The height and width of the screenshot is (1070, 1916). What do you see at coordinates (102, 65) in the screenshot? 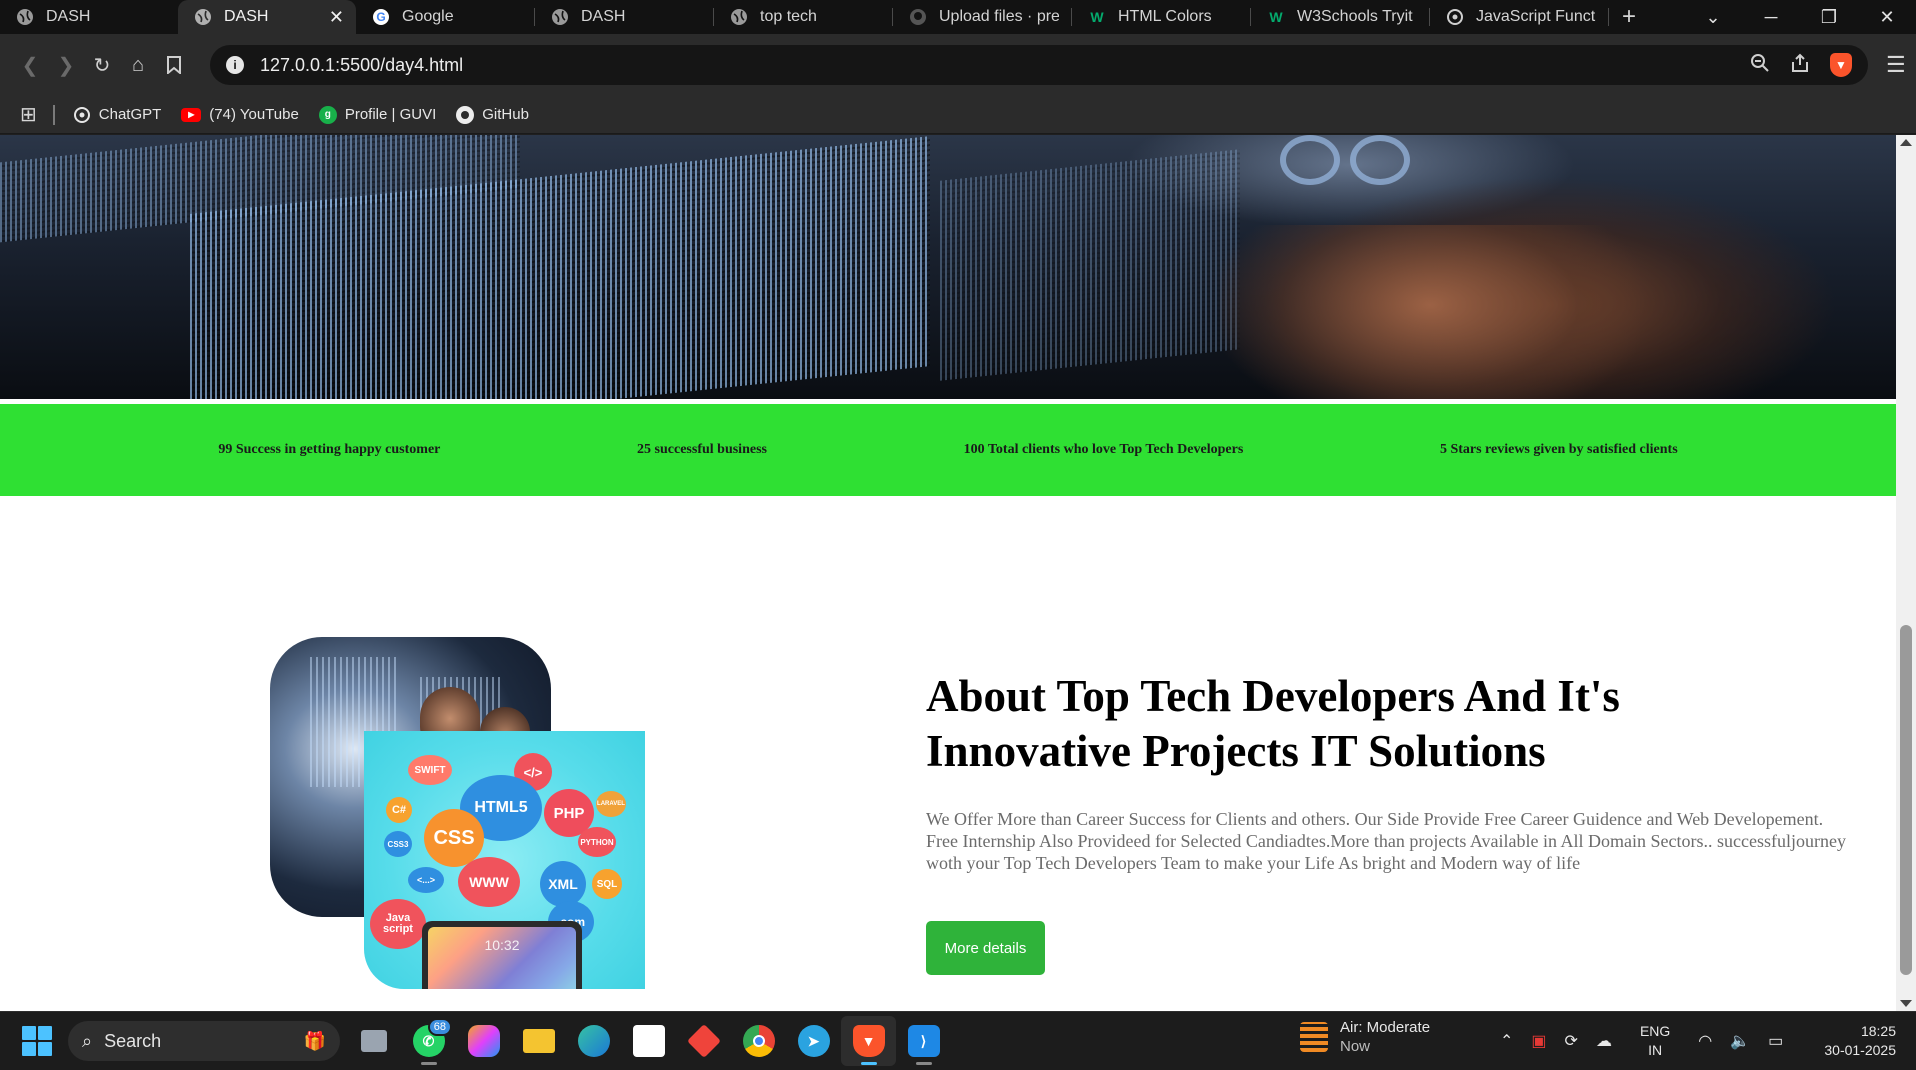
I see `reload-icon: ↻` at bounding box center [102, 65].